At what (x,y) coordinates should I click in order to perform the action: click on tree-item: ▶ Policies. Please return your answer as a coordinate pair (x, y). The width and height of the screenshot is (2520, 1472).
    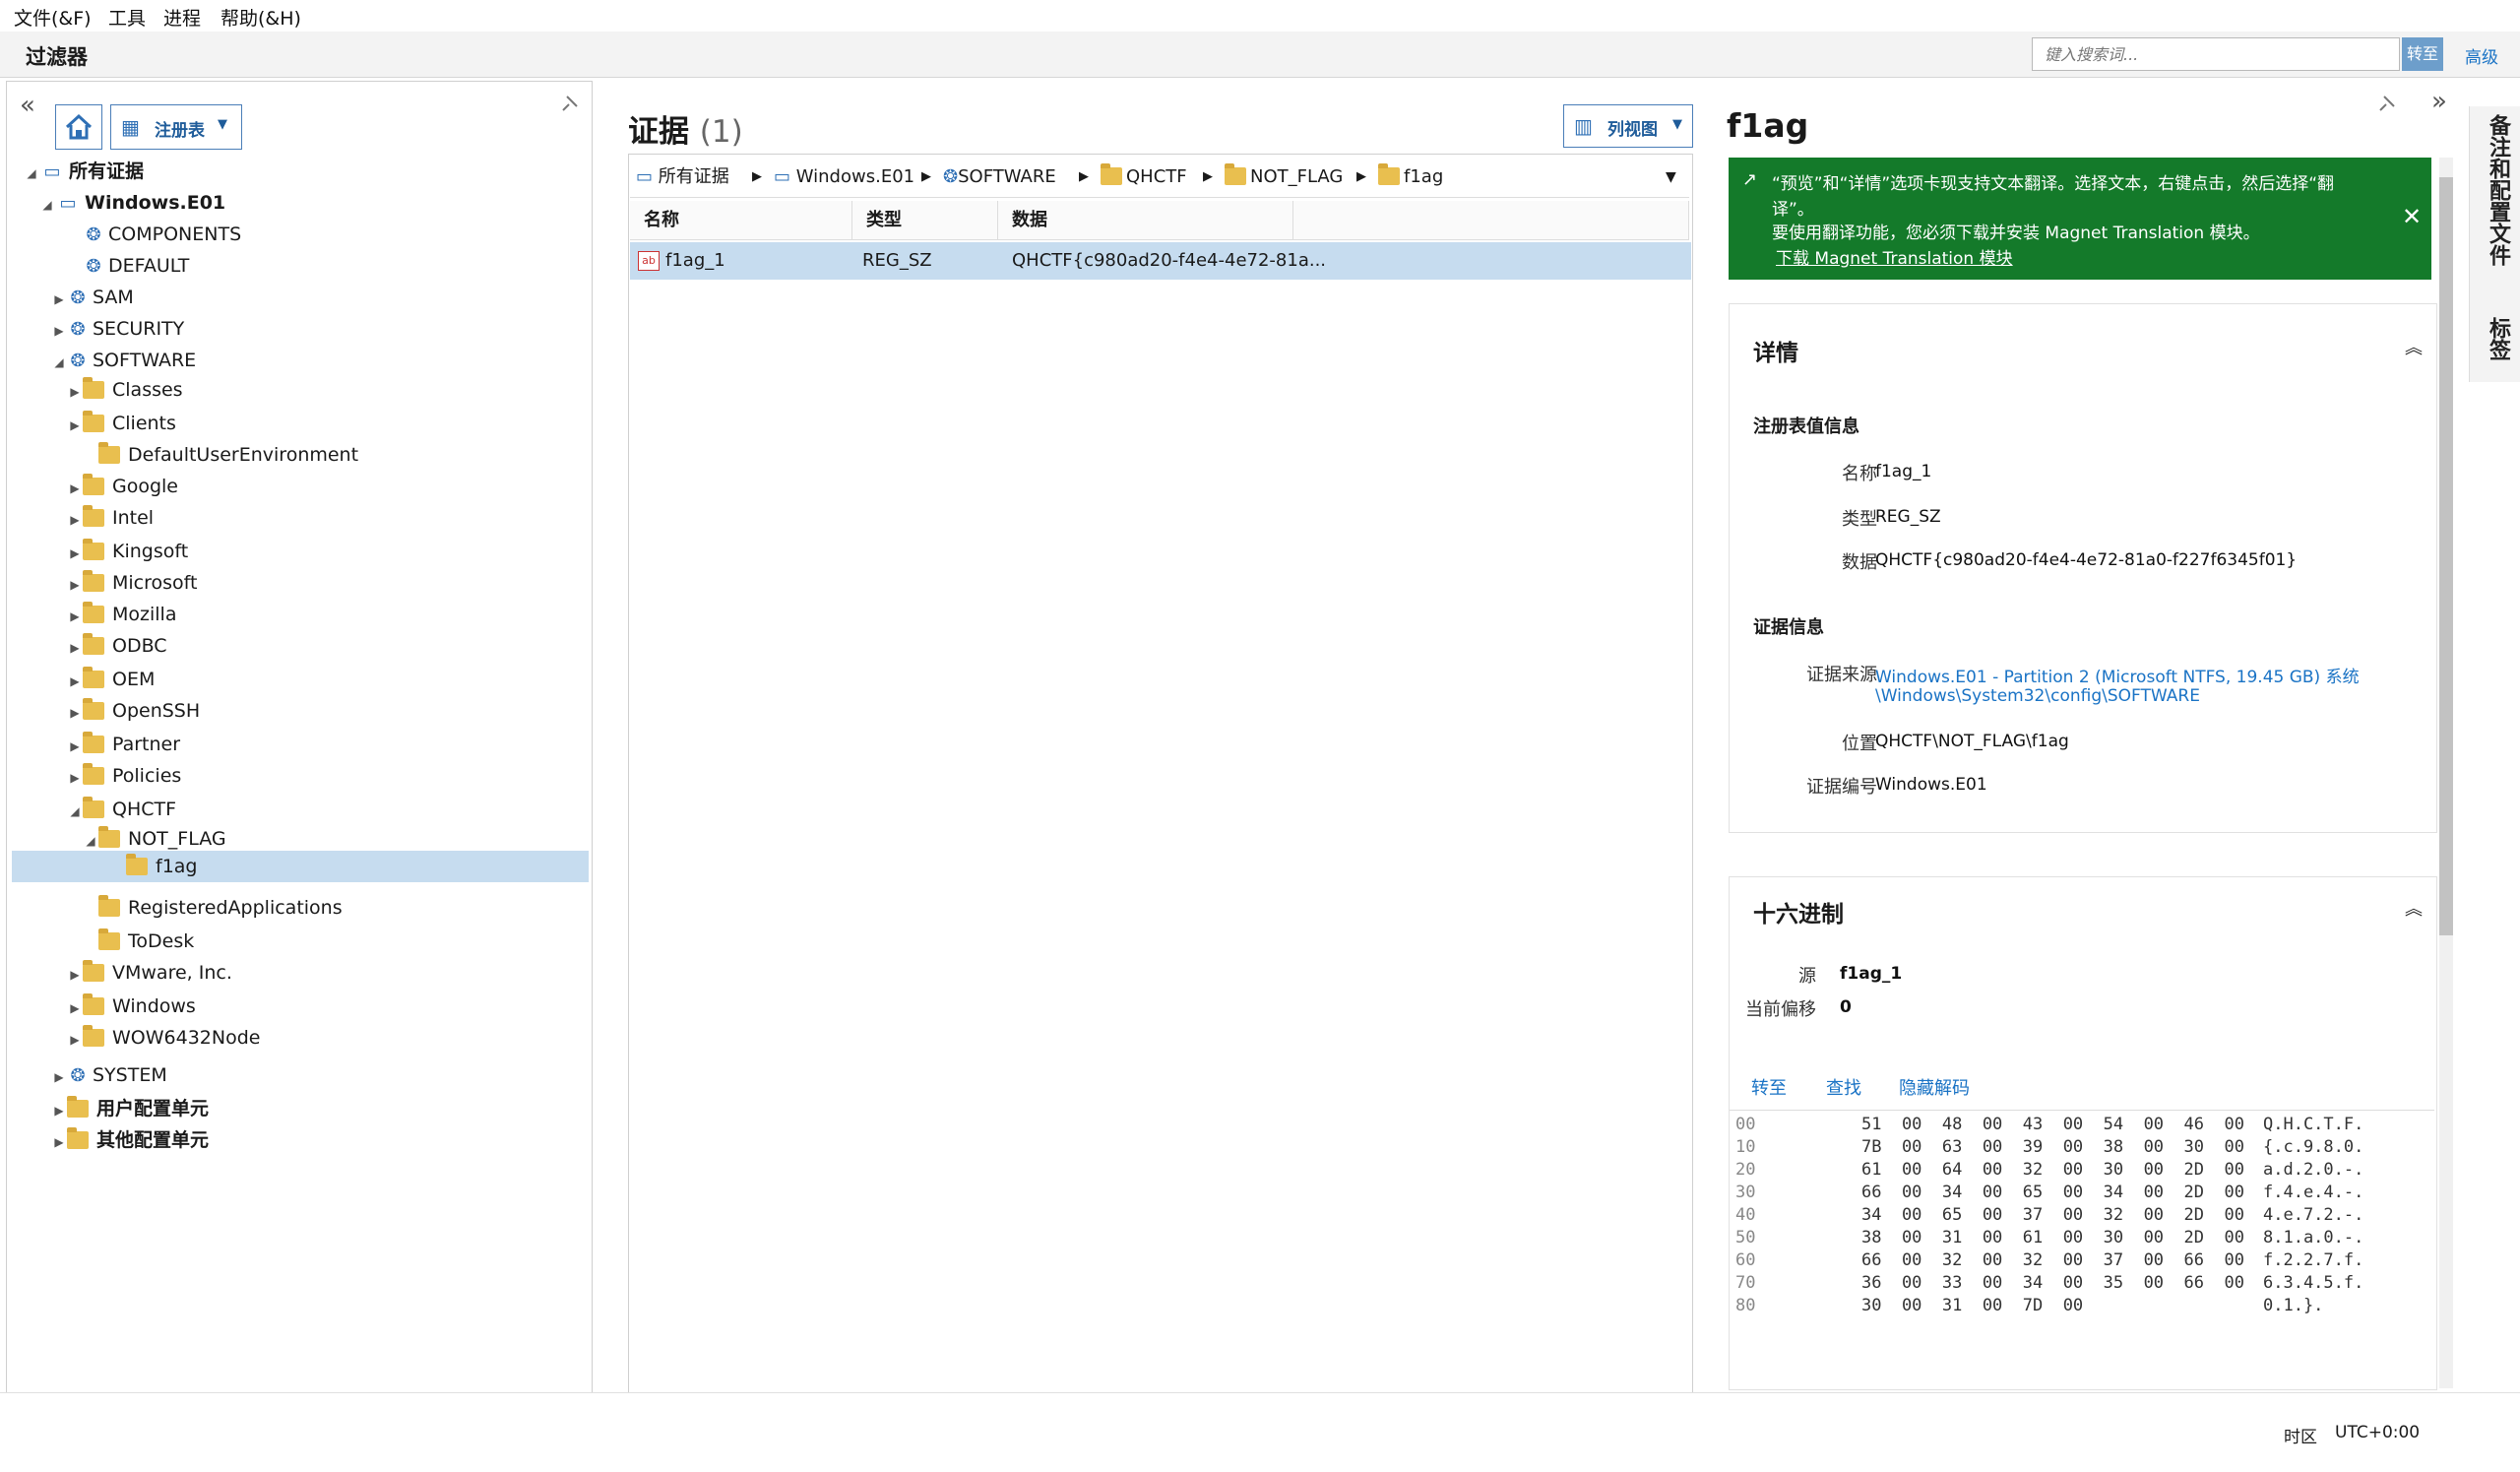
    Looking at the image, I should click on (300, 776).